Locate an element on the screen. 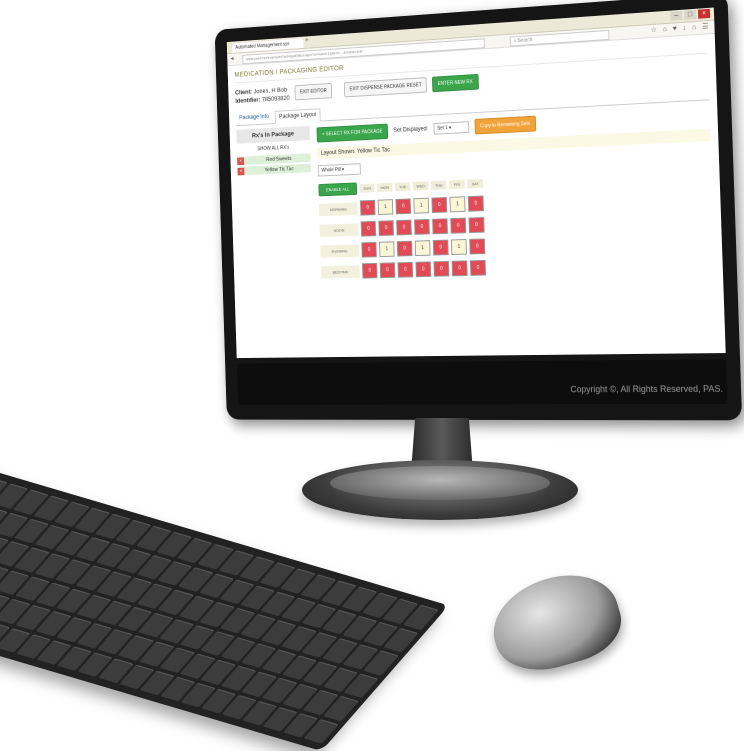 This screenshot has width=744, height=751. client-label: Client: is located at coordinates (243, 92).